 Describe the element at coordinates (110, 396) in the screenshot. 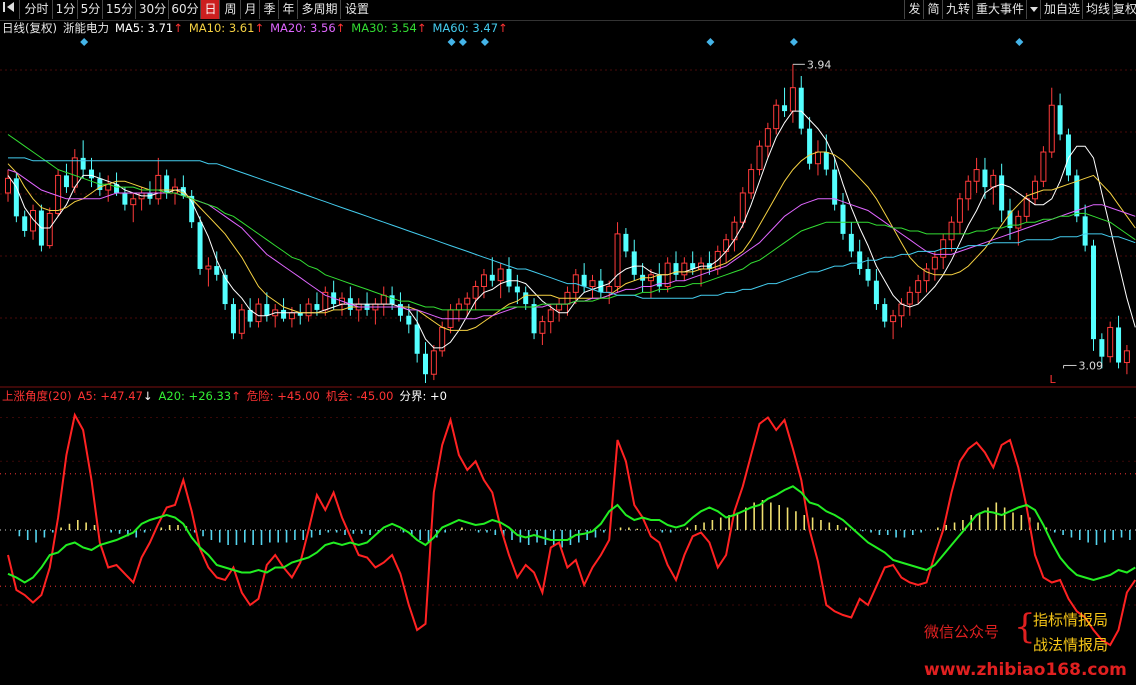

I see `a5-value: A5: +47.47` at that location.